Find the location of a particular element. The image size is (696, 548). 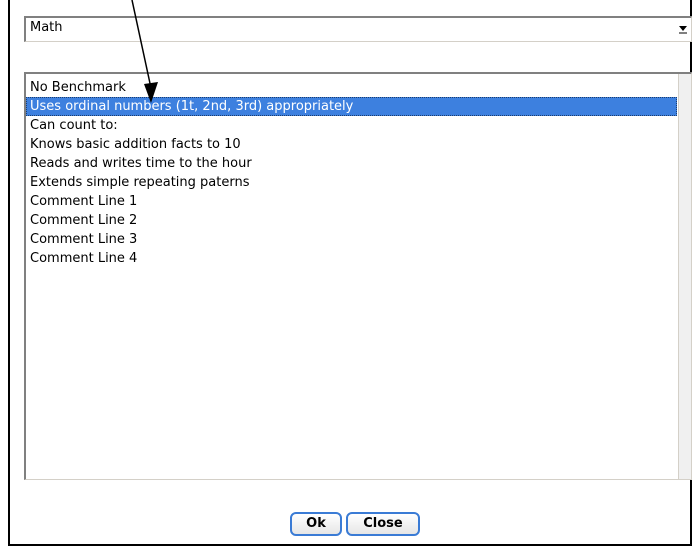

list-item: No Benchmark is located at coordinates (351, 87).